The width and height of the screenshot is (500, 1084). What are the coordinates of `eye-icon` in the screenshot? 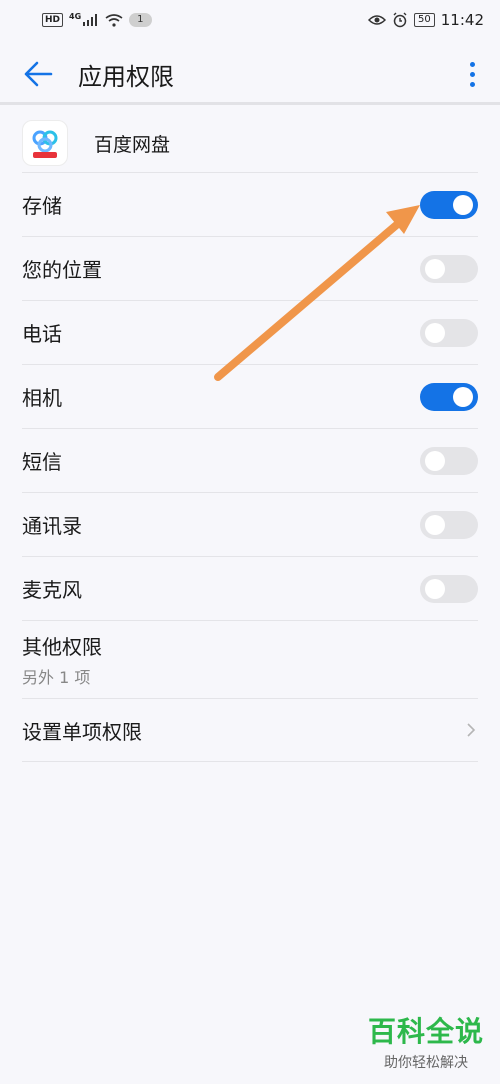 It's located at (377, 20).